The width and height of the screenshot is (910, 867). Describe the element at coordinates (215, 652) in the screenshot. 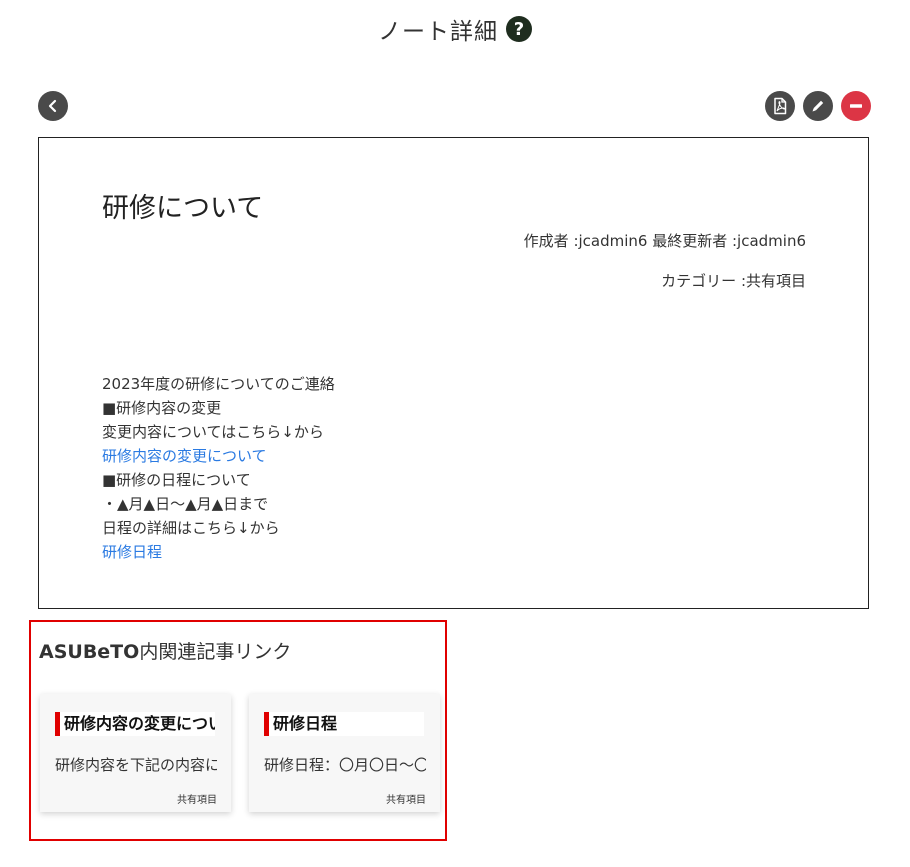

I see `related-heading-text: 内関連記事リンク` at that location.